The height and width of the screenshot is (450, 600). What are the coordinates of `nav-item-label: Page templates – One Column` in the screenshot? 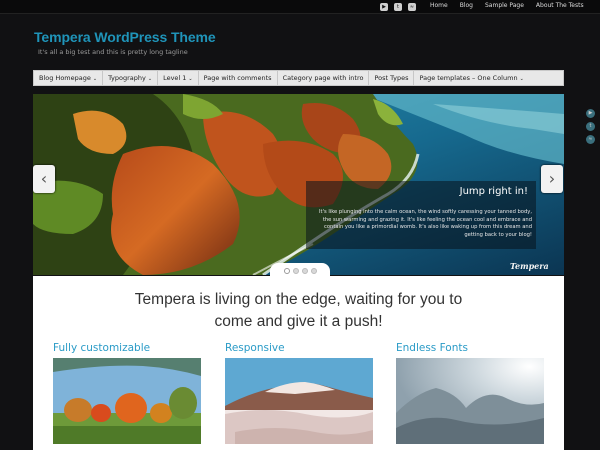 It's located at (468, 78).